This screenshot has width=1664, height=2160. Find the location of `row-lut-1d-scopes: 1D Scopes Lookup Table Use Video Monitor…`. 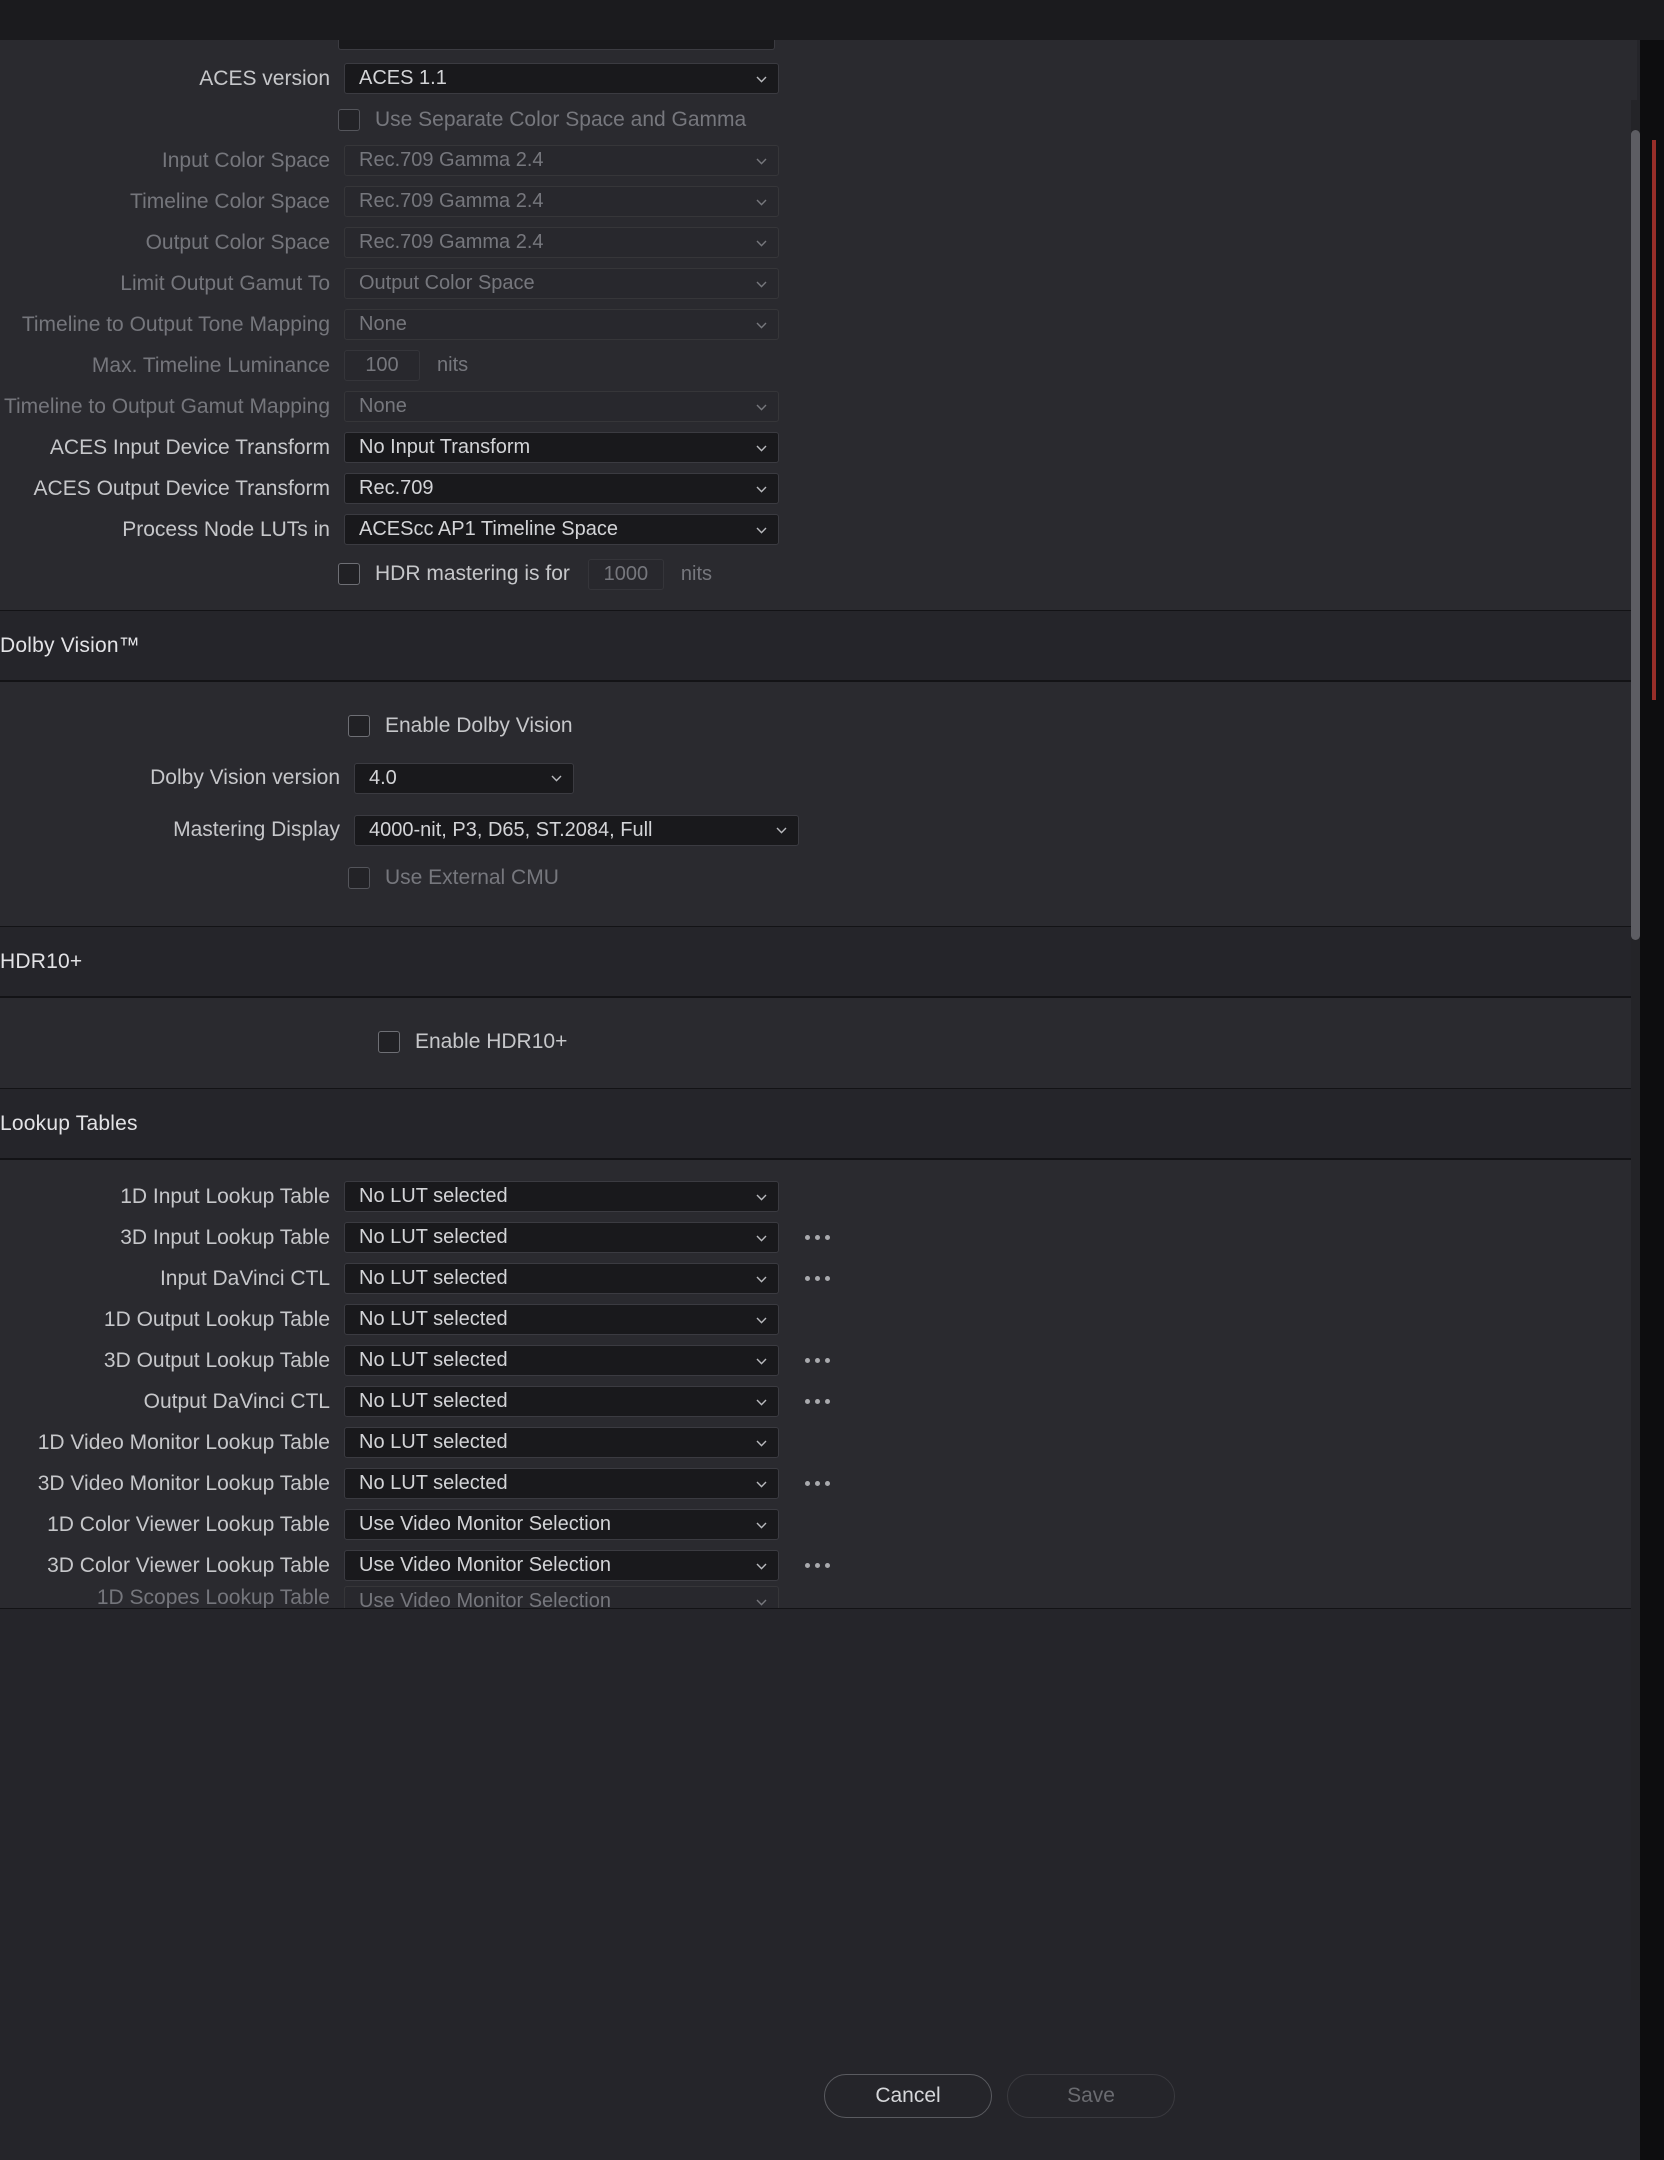

row-lut-1d-scopes: 1D Scopes Lookup Table Use Video Monitor… is located at coordinates (818, 1597).